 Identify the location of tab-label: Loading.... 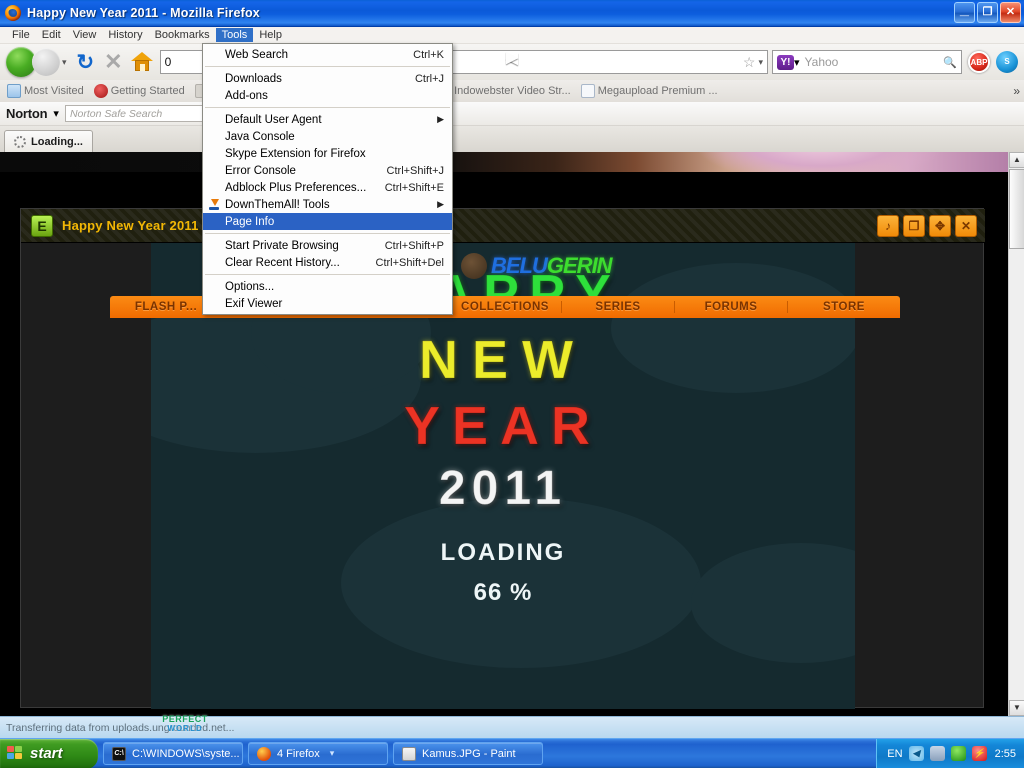
(57, 141).